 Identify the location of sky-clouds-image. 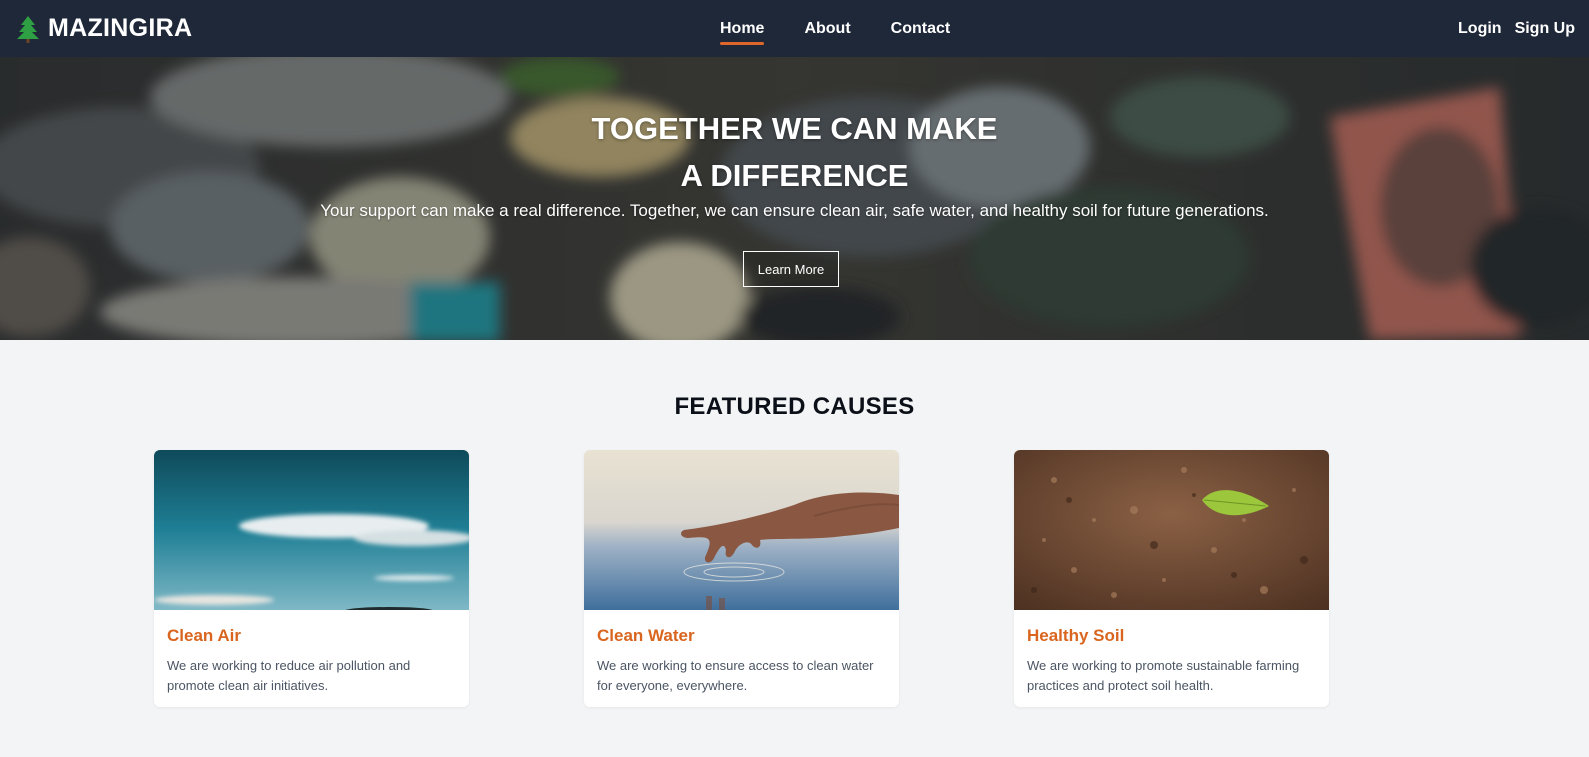
(311, 530).